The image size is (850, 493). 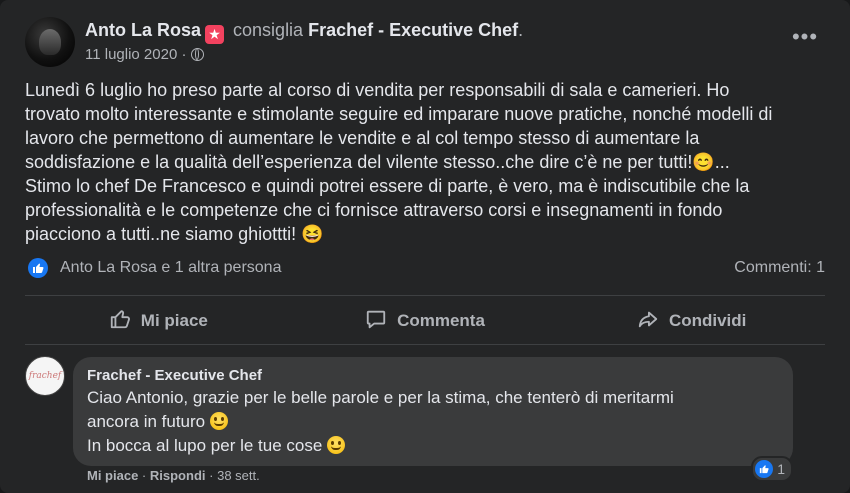 What do you see at coordinates (120, 321) in the screenshot?
I see `thumbs-up-icon` at bounding box center [120, 321].